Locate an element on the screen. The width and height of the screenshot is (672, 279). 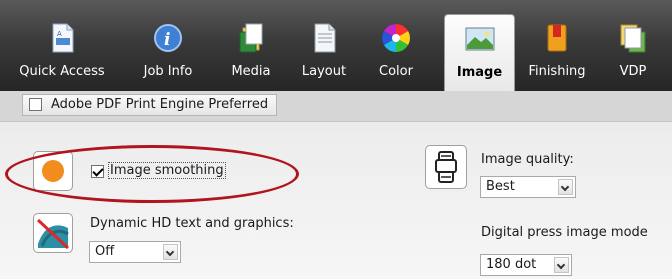
orange-circle-icon is located at coordinates (53, 171).